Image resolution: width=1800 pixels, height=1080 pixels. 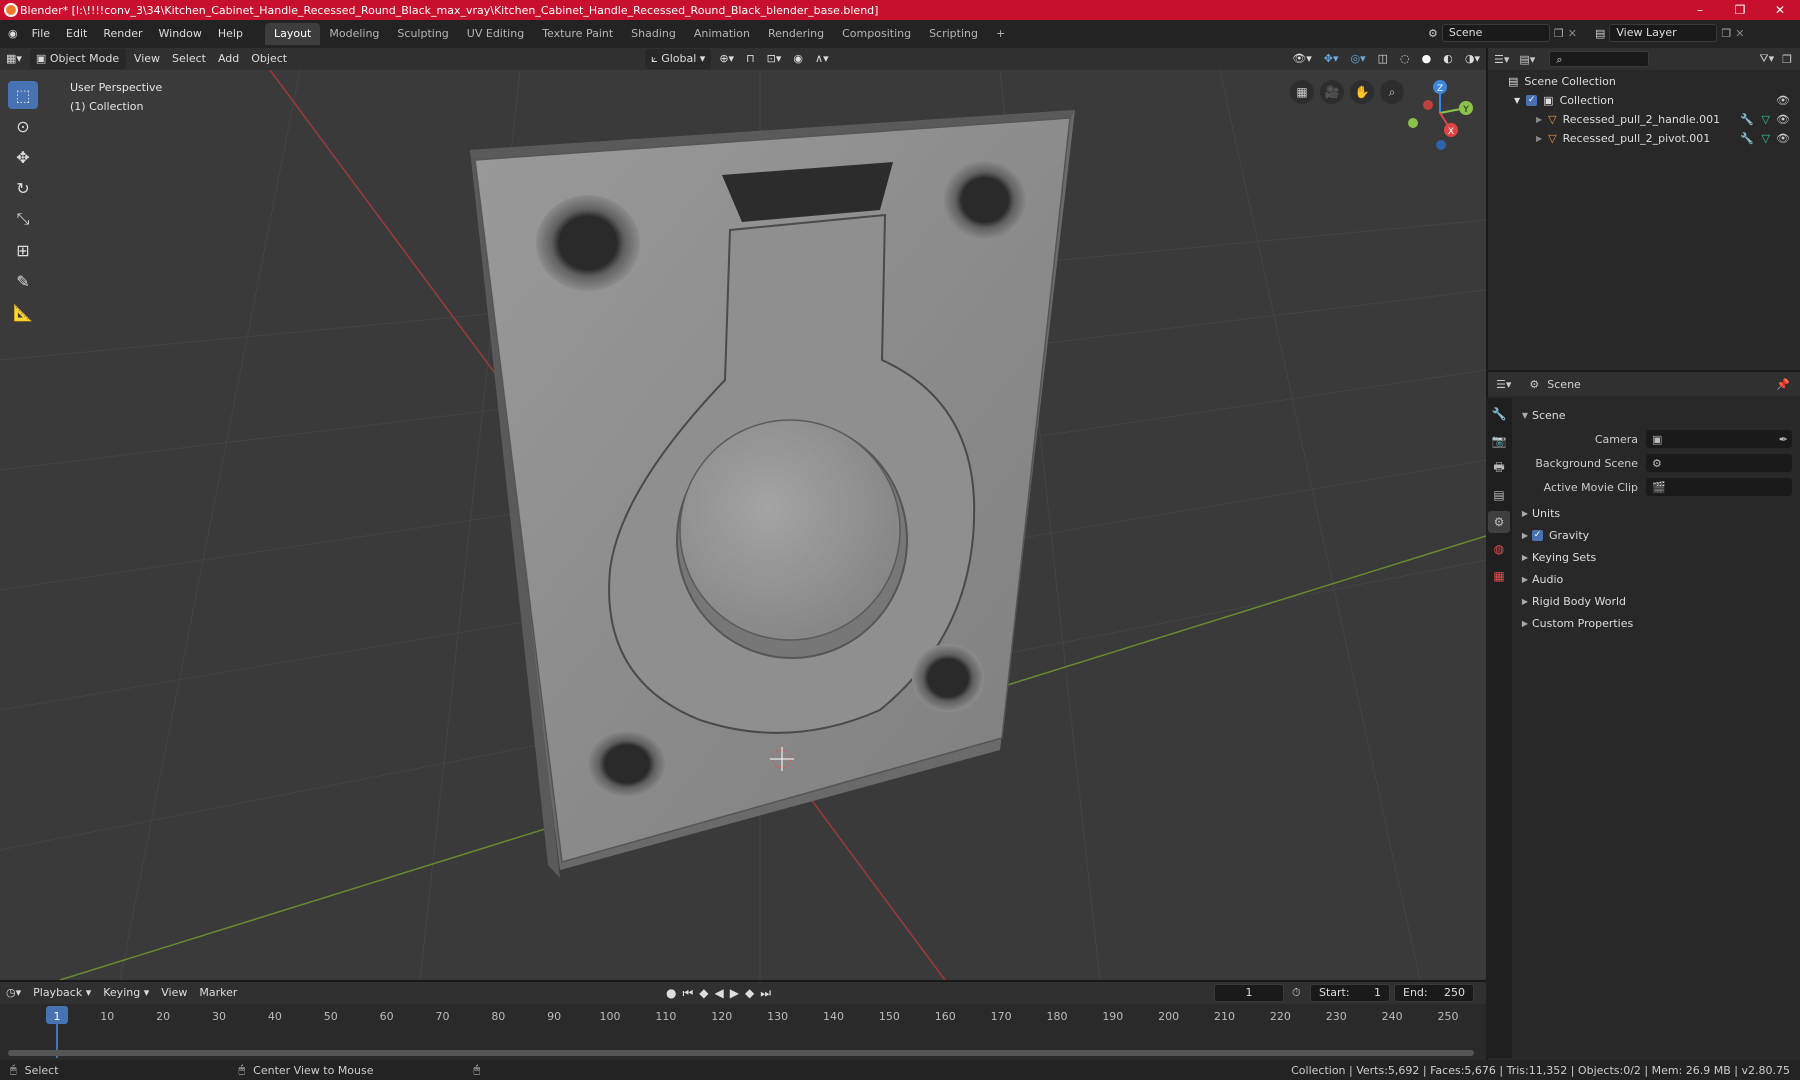 What do you see at coordinates (1783, 119) in the screenshot?
I see `object-visibility-eye-icon: 👁` at bounding box center [1783, 119].